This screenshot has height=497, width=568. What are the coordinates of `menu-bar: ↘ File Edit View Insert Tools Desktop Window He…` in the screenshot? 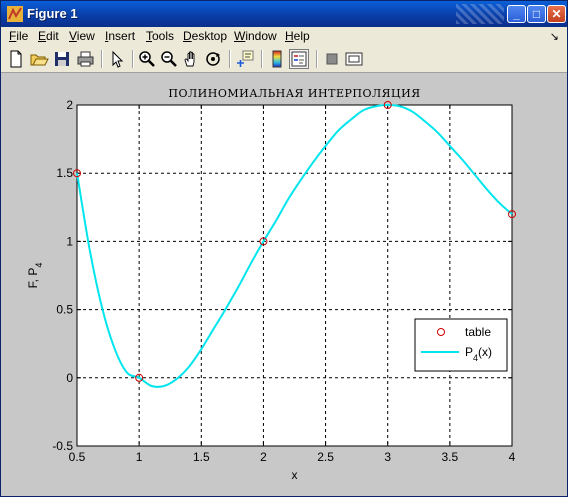 It's located at (284, 36).